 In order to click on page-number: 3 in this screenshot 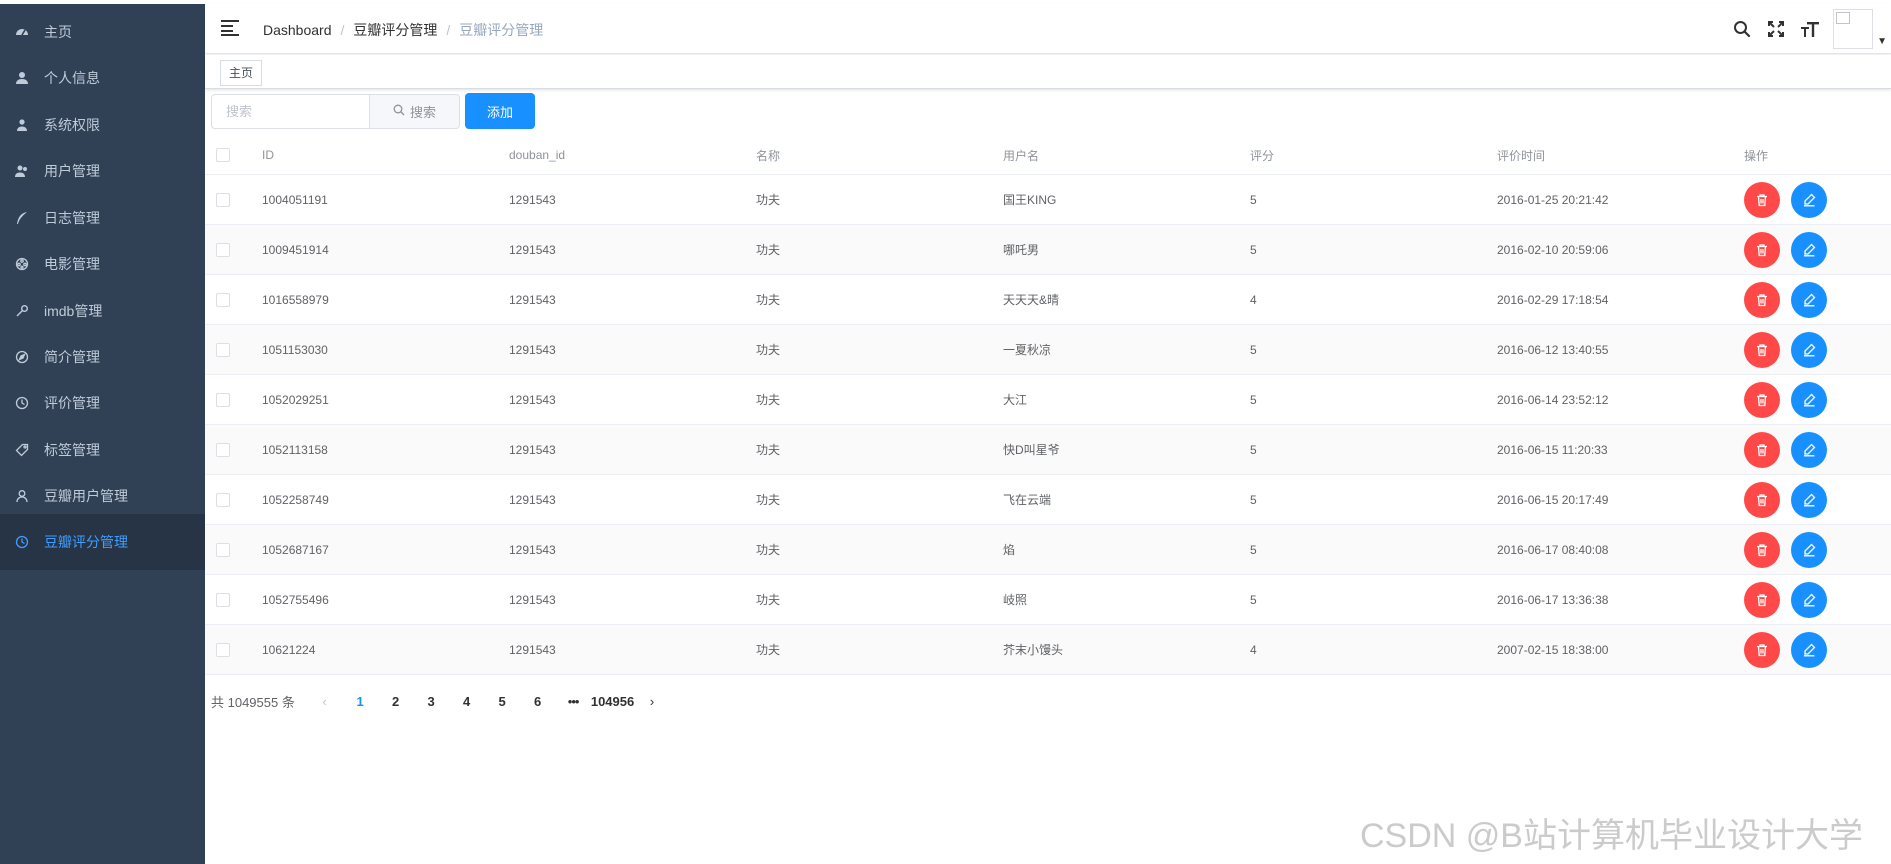, I will do `click(431, 701)`.